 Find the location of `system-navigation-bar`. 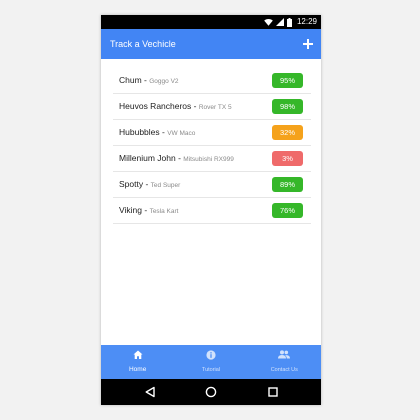

system-navigation-bar is located at coordinates (211, 392).